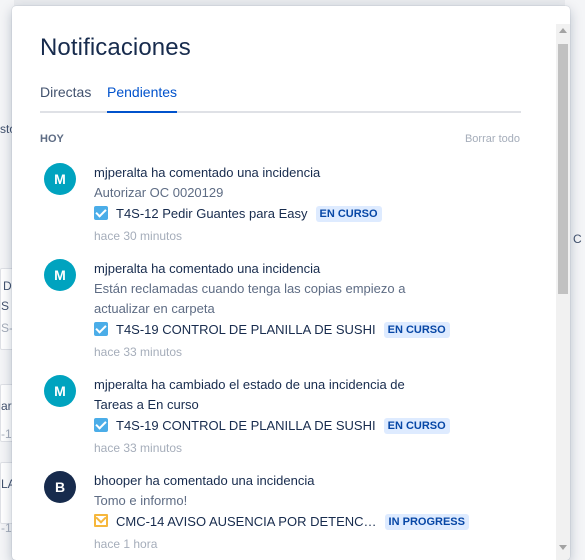  I want to click on issue-link: T4S-12 Pedir Guantes para Easy EN CURSO, so click(259, 215).